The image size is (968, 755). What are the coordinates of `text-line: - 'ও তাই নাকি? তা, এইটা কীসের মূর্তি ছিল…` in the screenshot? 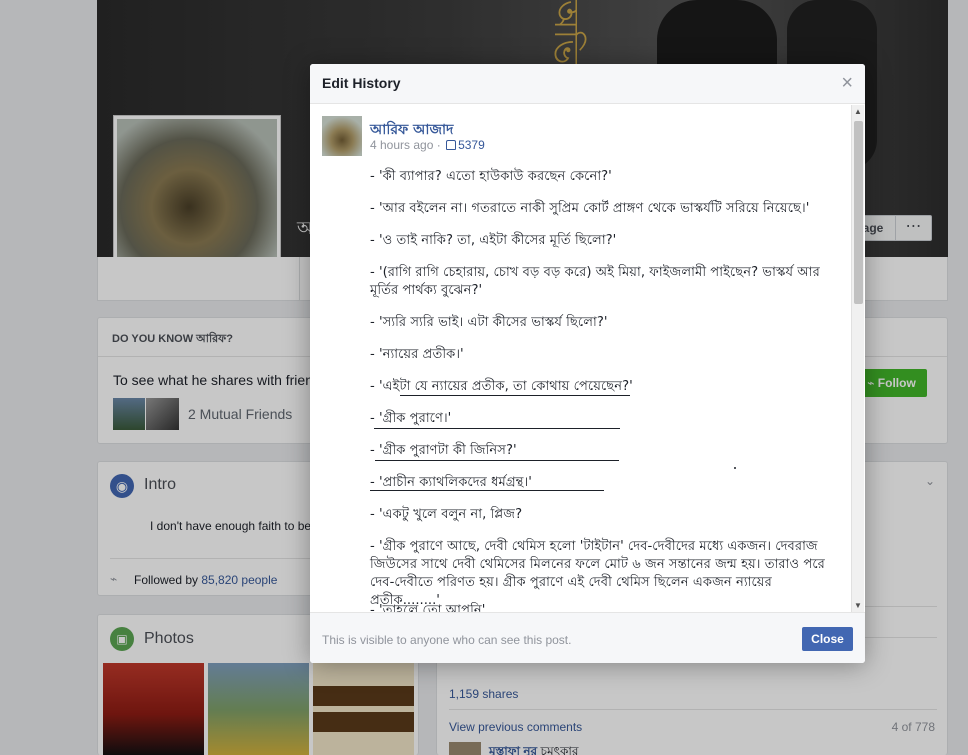 It's located at (493, 240).